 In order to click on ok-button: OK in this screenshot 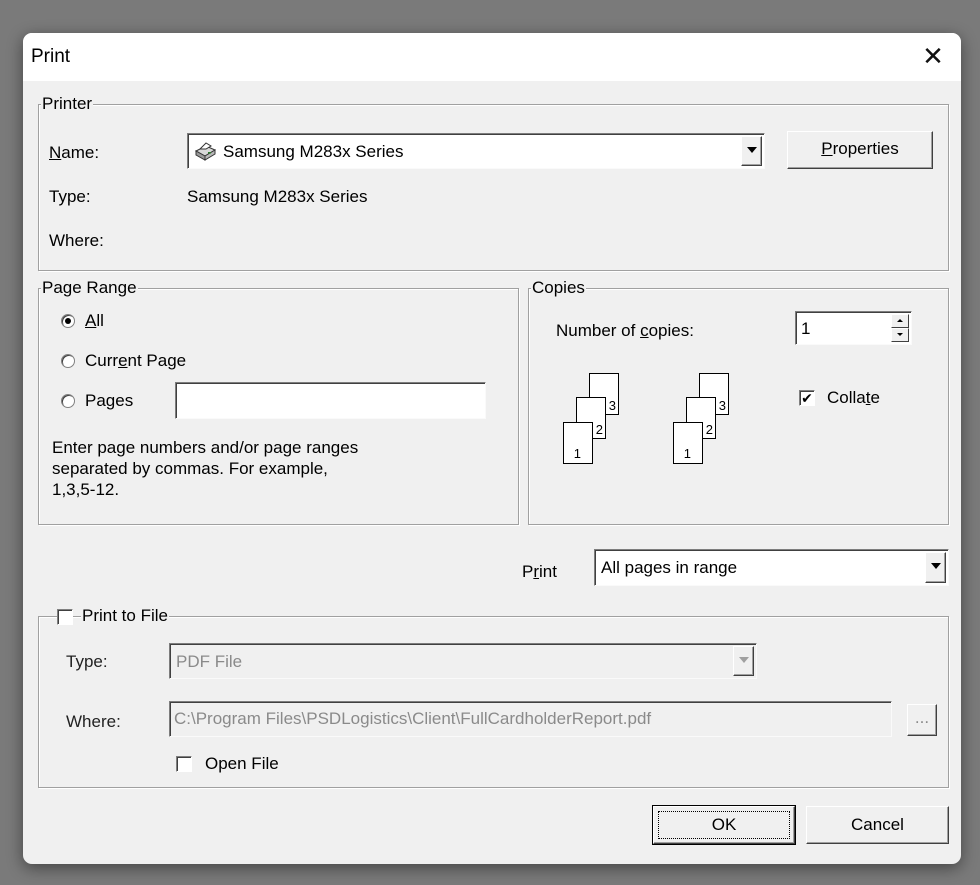, I will do `click(724, 825)`.